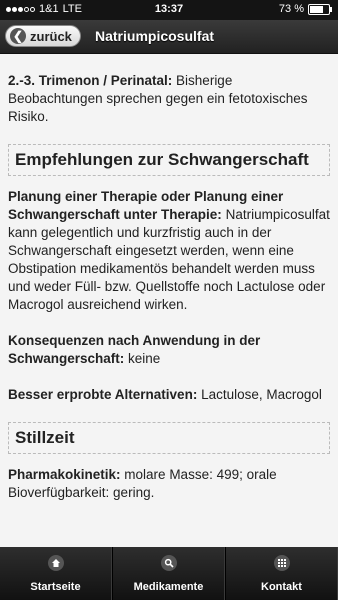 This screenshot has height=600, width=338. Describe the element at coordinates (169, 10) in the screenshot. I see `status-bar: 1&1 LTE 13:37 73 %` at that location.